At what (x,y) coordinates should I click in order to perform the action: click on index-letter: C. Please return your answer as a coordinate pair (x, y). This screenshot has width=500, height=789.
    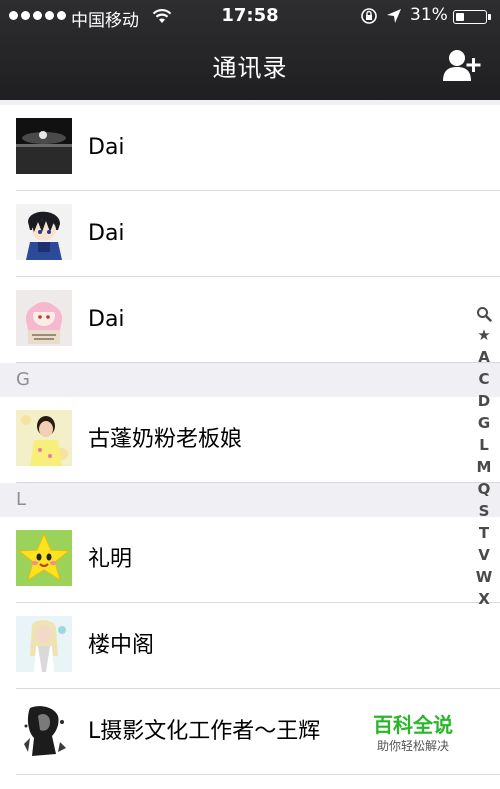
    Looking at the image, I should click on (484, 379).